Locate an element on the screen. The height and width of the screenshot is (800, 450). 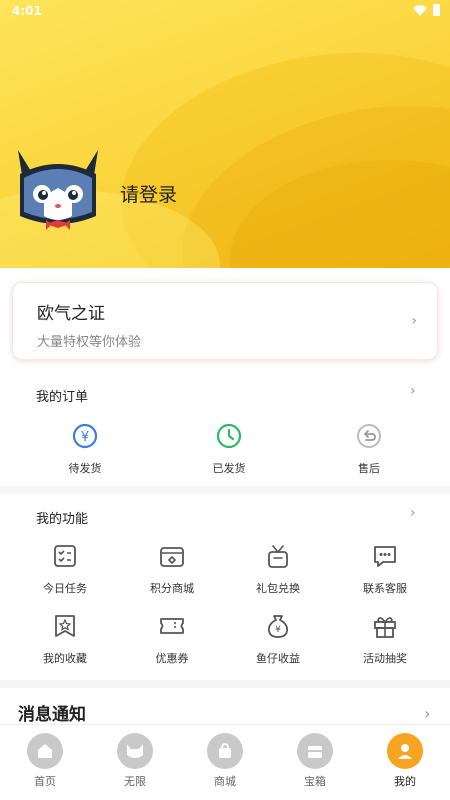
shopping-bag-icon is located at coordinates (225, 750).